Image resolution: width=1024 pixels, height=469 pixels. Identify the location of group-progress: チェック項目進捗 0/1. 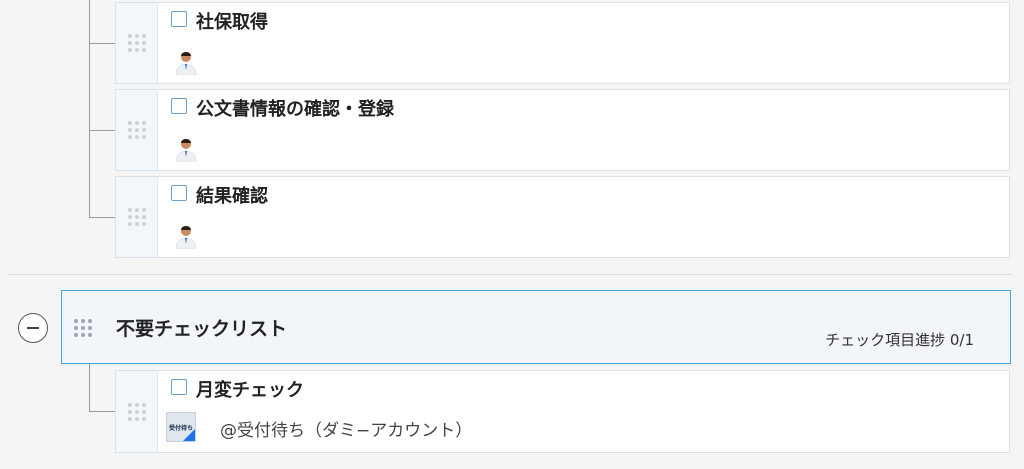
(899, 340).